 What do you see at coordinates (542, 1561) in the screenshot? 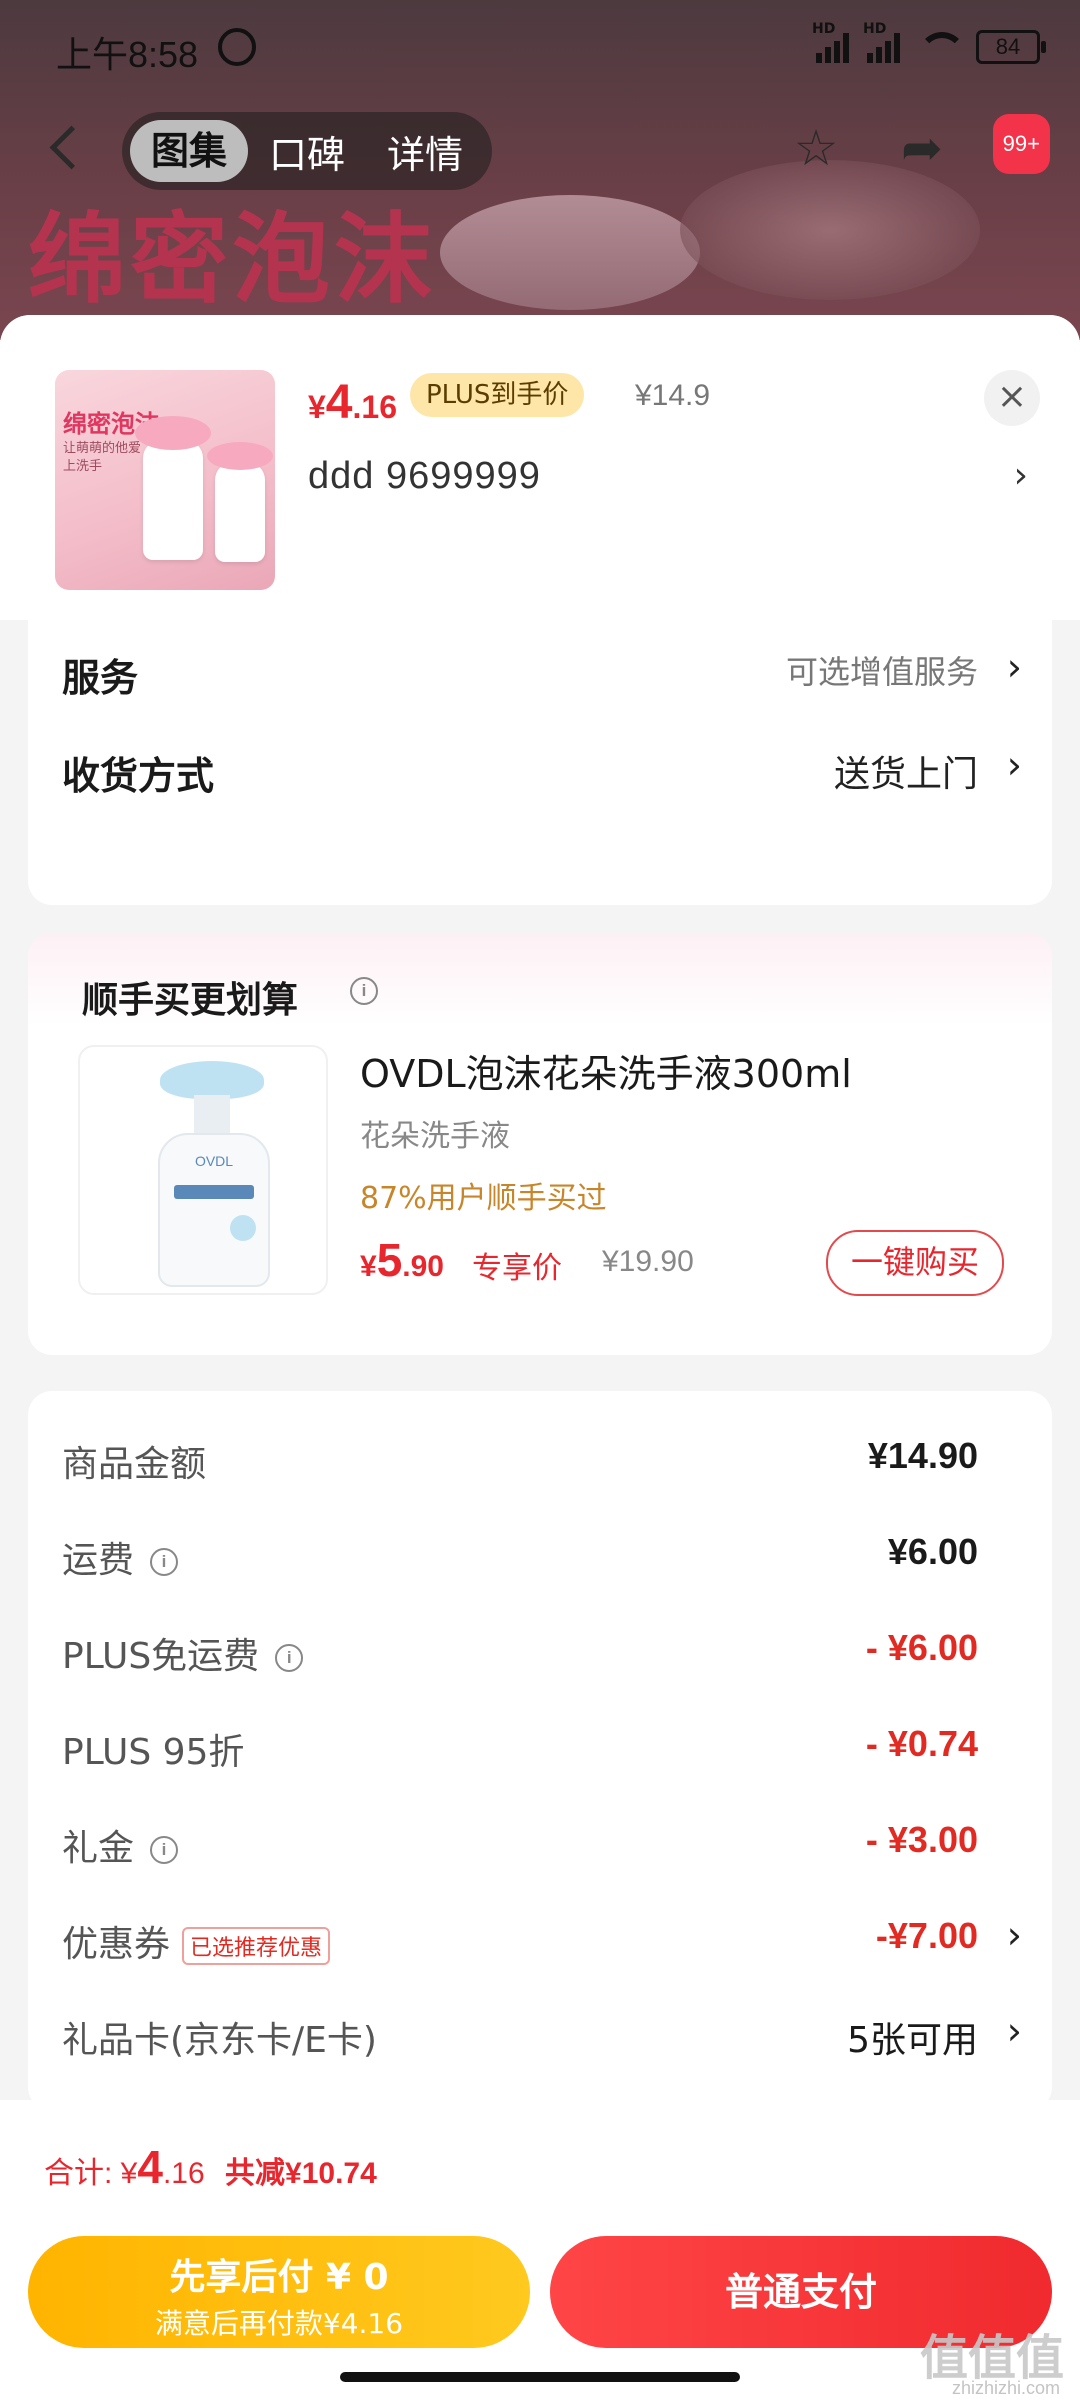
I see `amount-row-shipping: 运费 i ¥6.00` at bounding box center [542, 1561].